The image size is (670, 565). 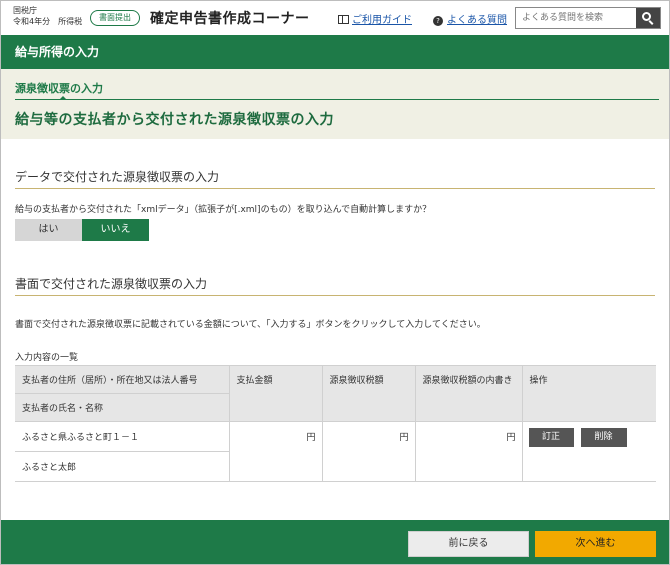 I want to click on header-withholding: 源泉徴収税額, so click(x=369, y=393).